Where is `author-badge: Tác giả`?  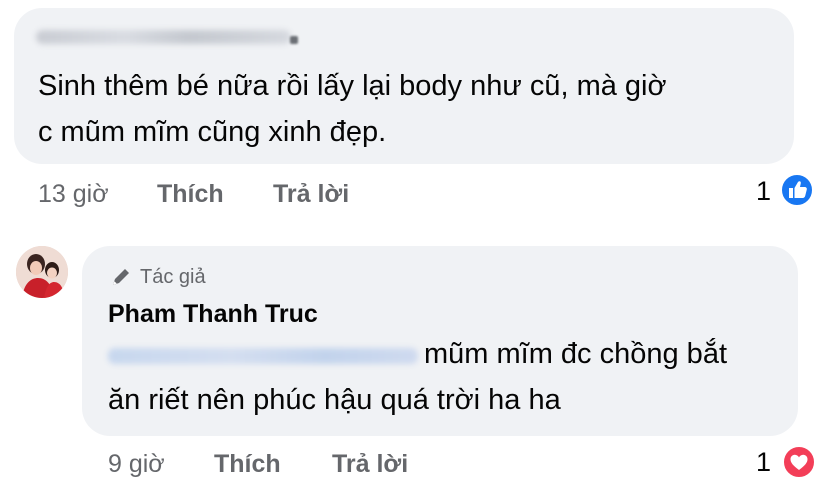
author-badge: Tác giả is located at coordinates (158, 277).